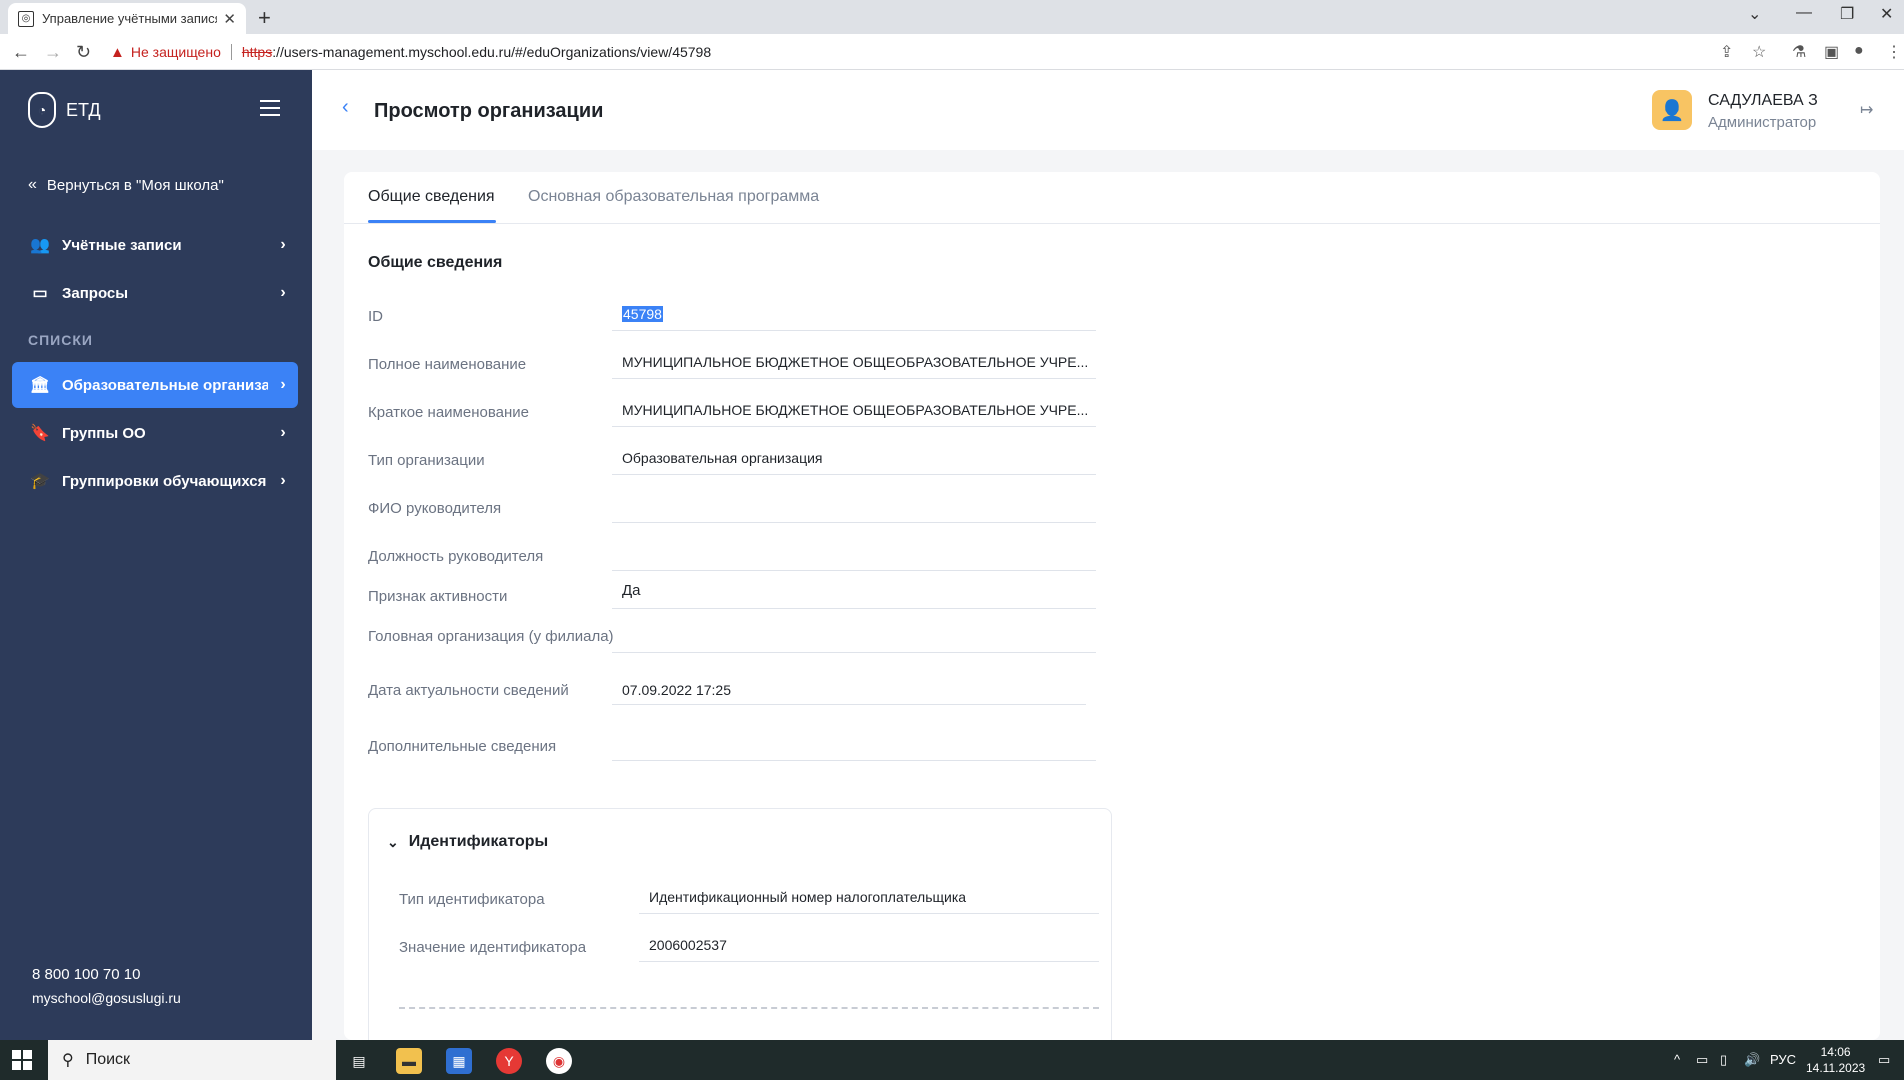 The image size is (1904, 1080). Describe the element at coordinates (673, 197) in the screenshot. I see `tab-main-program: Основная образовательная программа` at that location.